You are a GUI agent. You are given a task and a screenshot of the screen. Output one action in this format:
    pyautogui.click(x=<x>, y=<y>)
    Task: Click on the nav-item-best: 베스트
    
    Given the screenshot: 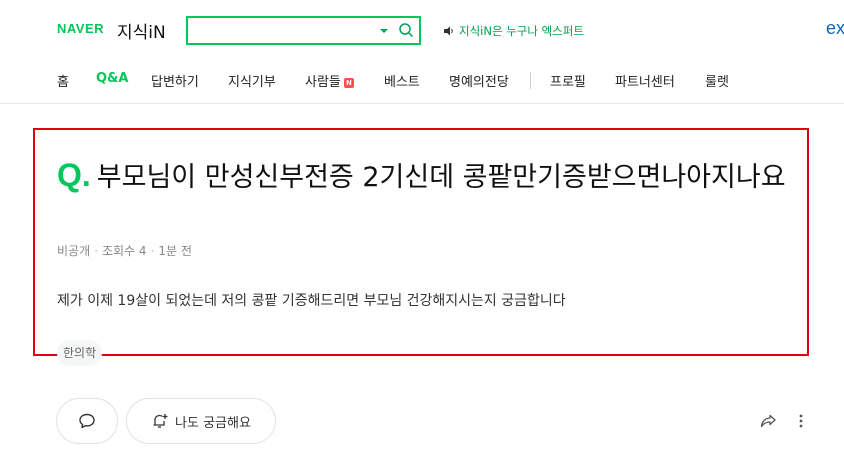 What is the action you would take?
    pyautogui.click(x=402, y=80)
    